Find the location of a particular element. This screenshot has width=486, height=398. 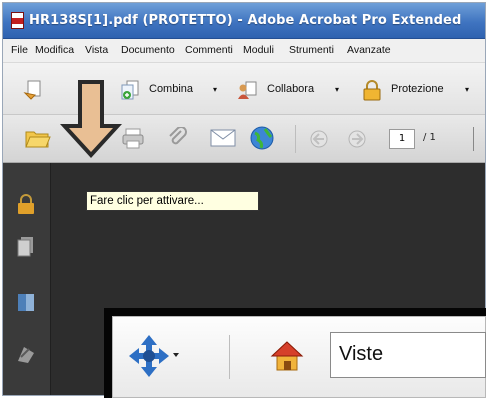

combine-label: Combina is located at coordinates (171, 89).